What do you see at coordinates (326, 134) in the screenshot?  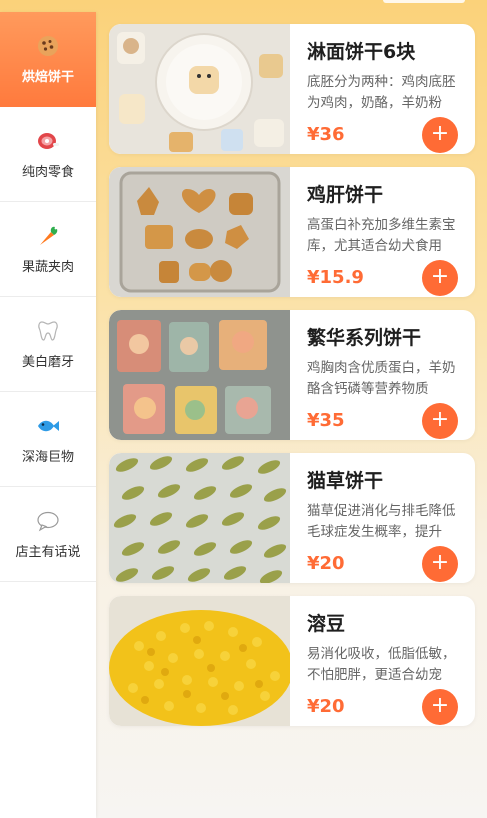 I see `product-price: ¥36` at bounding box center [326, 134].